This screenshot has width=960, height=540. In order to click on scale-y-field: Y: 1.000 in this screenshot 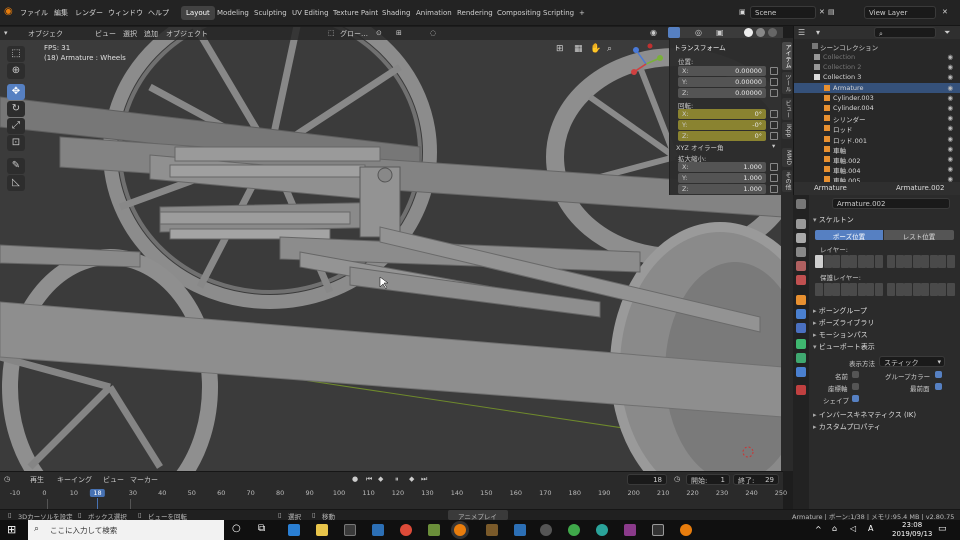, I will do `click(722, 178)`.